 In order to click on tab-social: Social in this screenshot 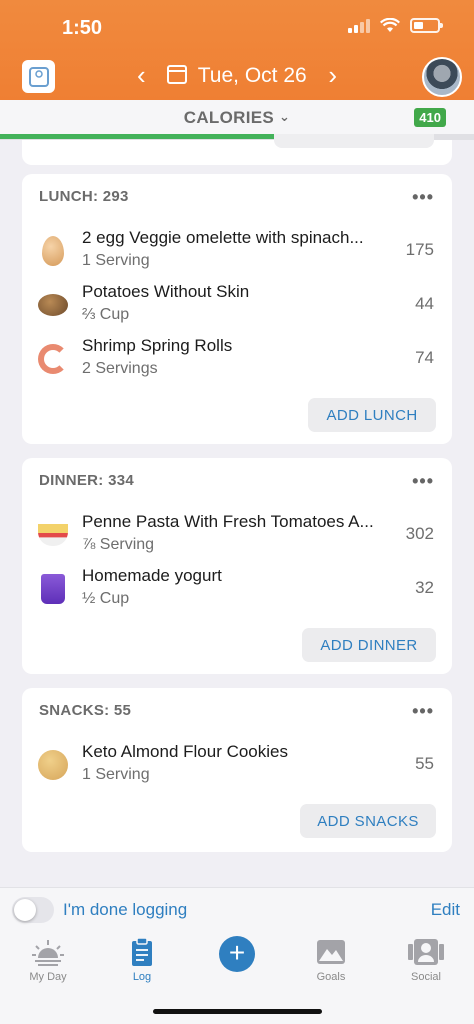, I will do `click(426, 960)`.